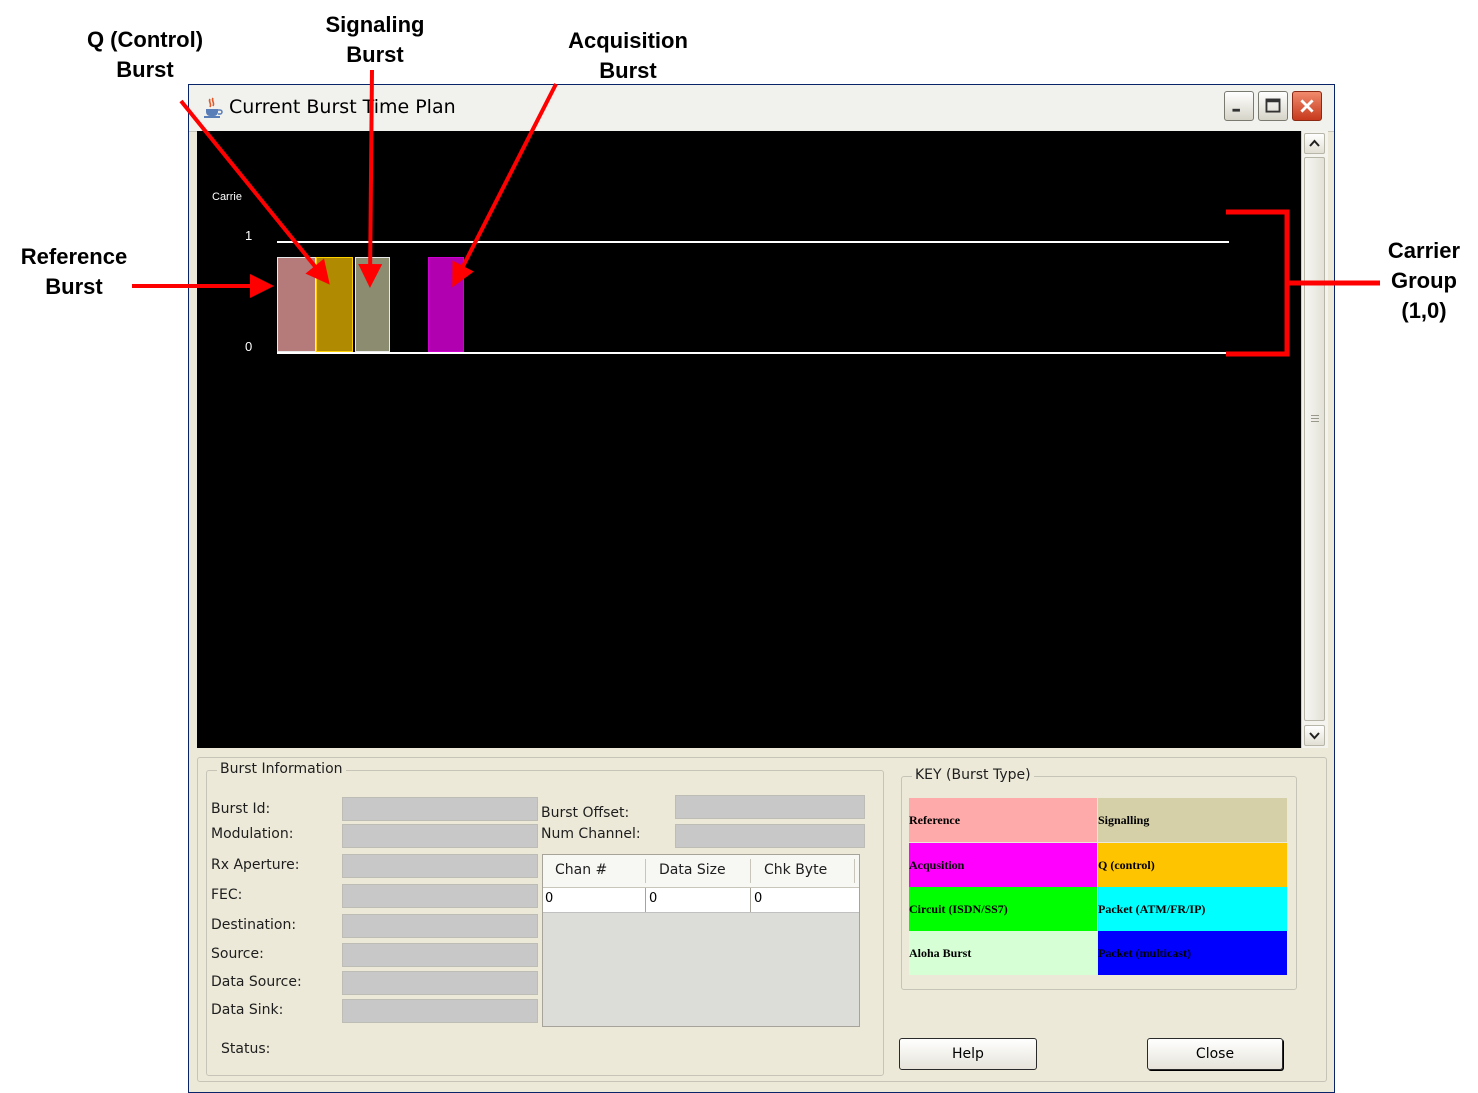 This screenshot has width=1478, height=1093. What do you see at coordinates (753, 242) in the screenshot?
I see `carrier-upper-line` at bounding box center [753, 242].